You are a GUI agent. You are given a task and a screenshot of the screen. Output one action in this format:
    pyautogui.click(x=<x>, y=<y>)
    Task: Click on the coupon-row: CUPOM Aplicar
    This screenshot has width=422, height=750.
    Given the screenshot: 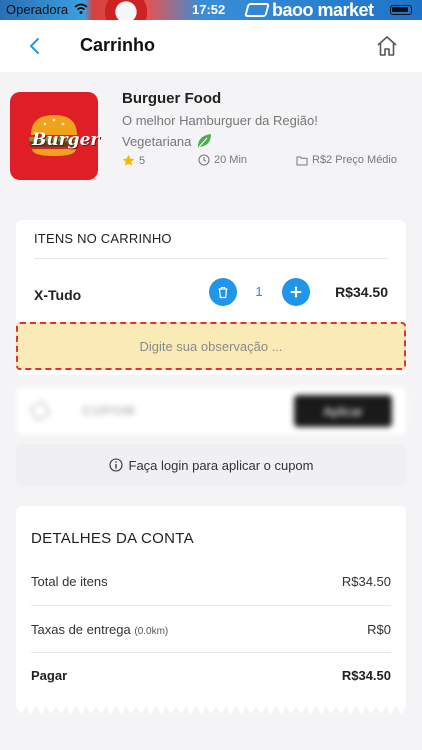 What is the action you would take?
    pyautogui.click(x=211, y=411)
    